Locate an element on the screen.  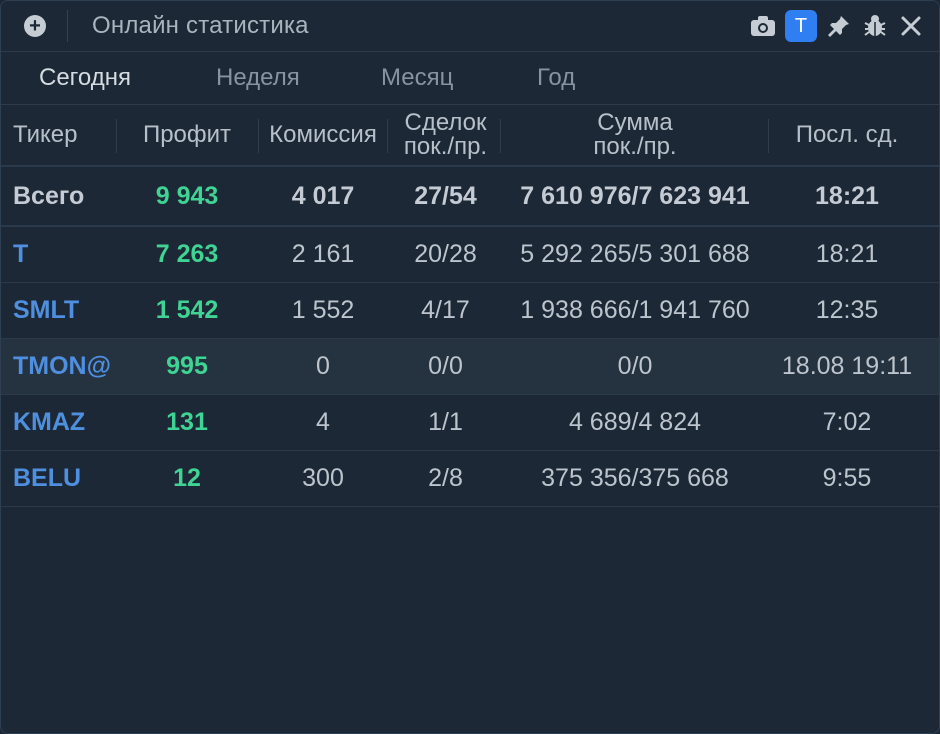
row-ticker: SMLT is located at coordinates (46, 310).